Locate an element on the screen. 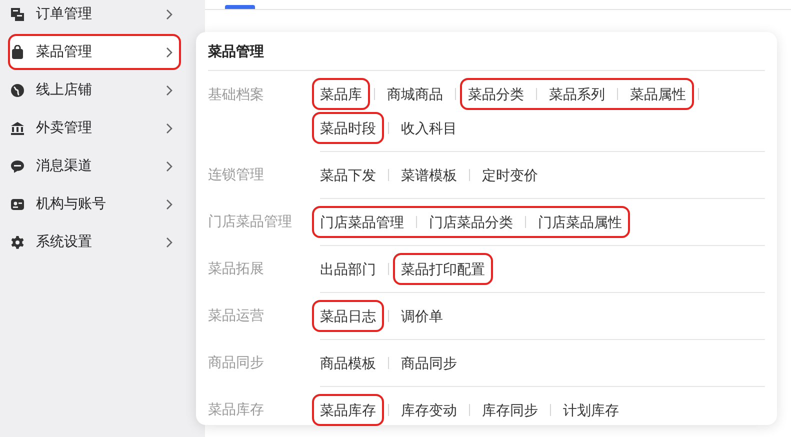  menu-link: 菜品打印配置 is located at coordinates (443, 269).